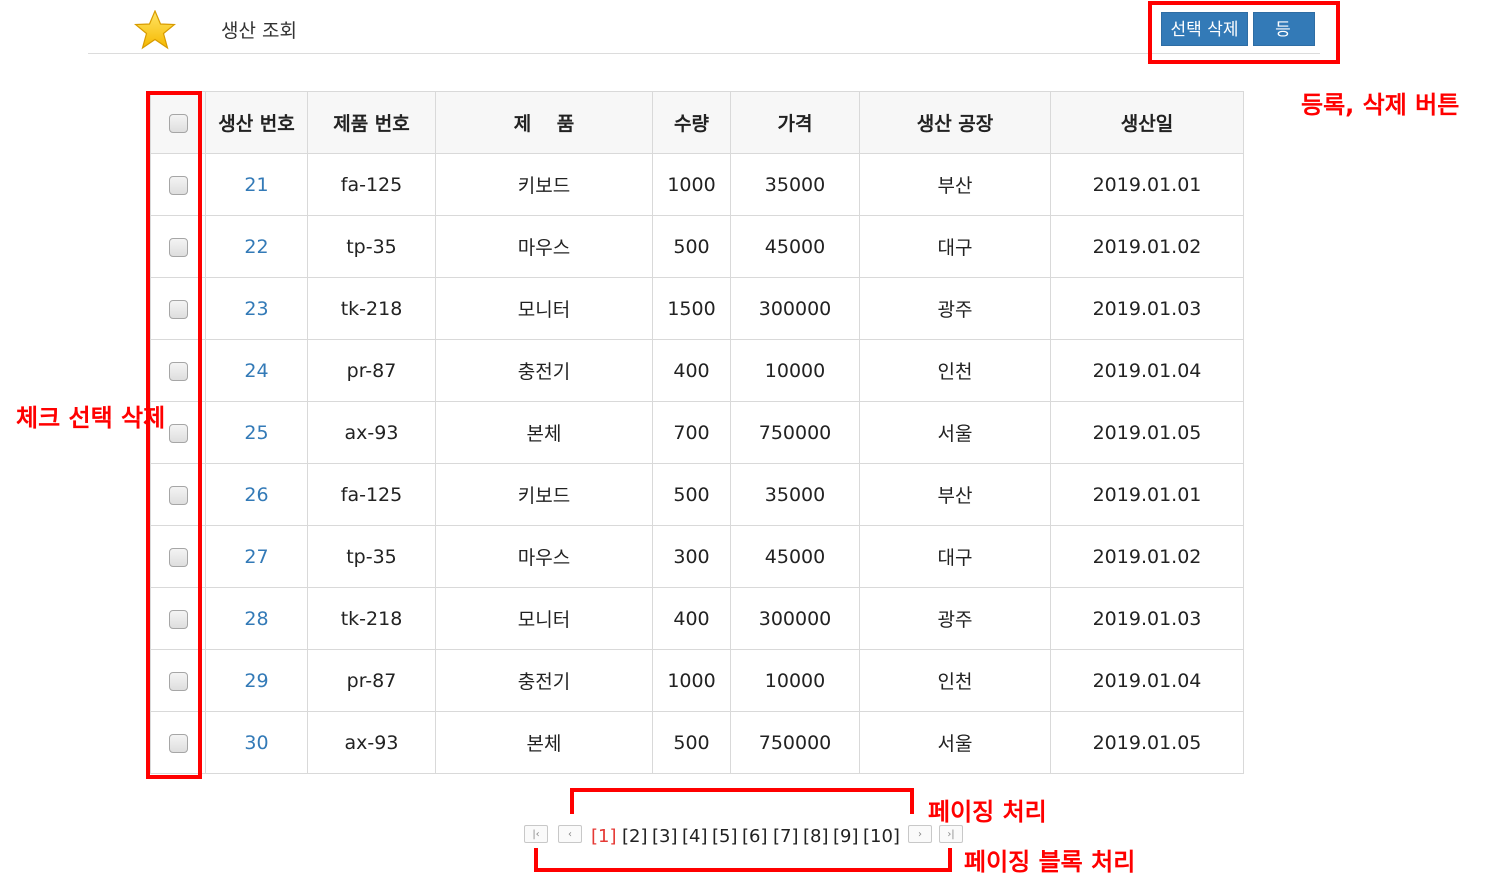 The image size is (1503, 888). I want to click on table-row: 27 tp-35 마우스 300 45000 대구 2019.01.02, so click(697, 556).